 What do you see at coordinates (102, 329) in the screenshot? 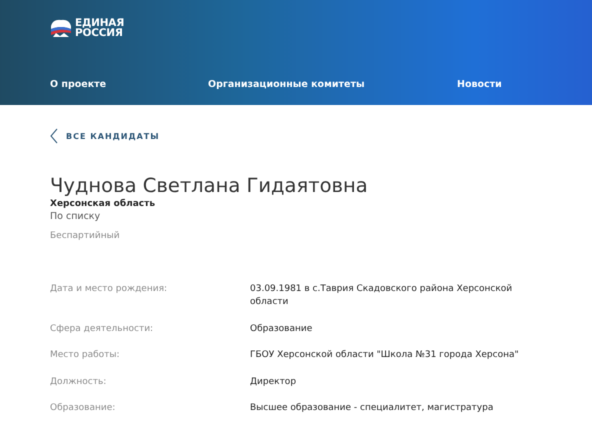
I see `detail-label: Сфера деятельности:` at bounding box center [102, 329].